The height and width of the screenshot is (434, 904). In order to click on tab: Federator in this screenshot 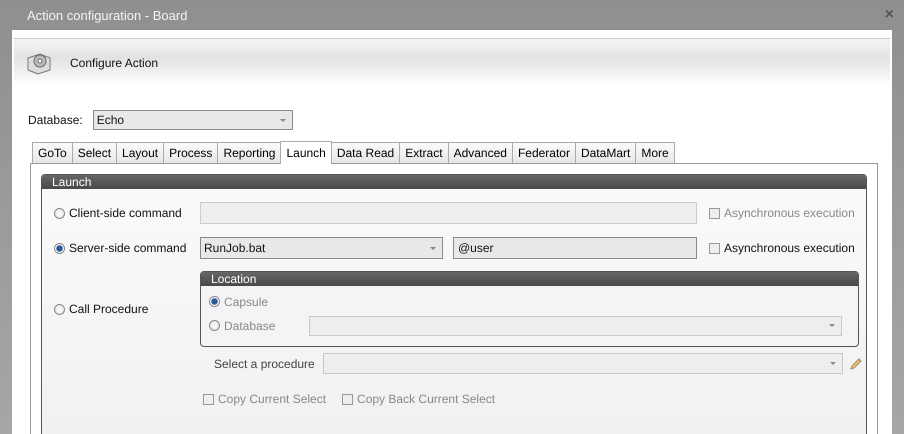, I will do `click(544, 152)`.